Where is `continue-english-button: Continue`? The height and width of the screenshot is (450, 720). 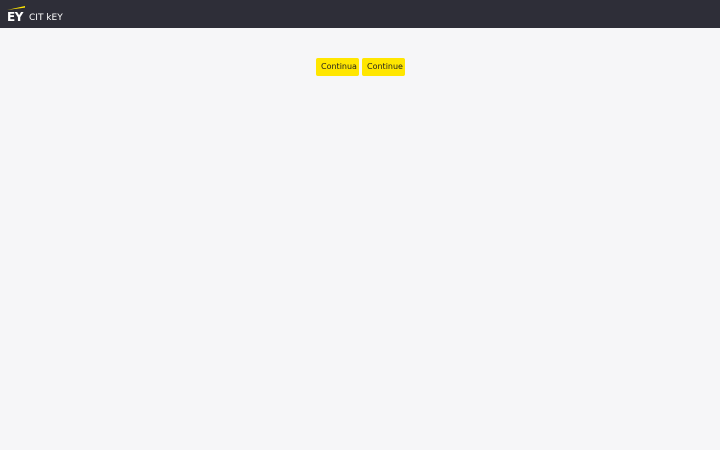
continue-english-button: Continue is located at coordinates (383, 67).